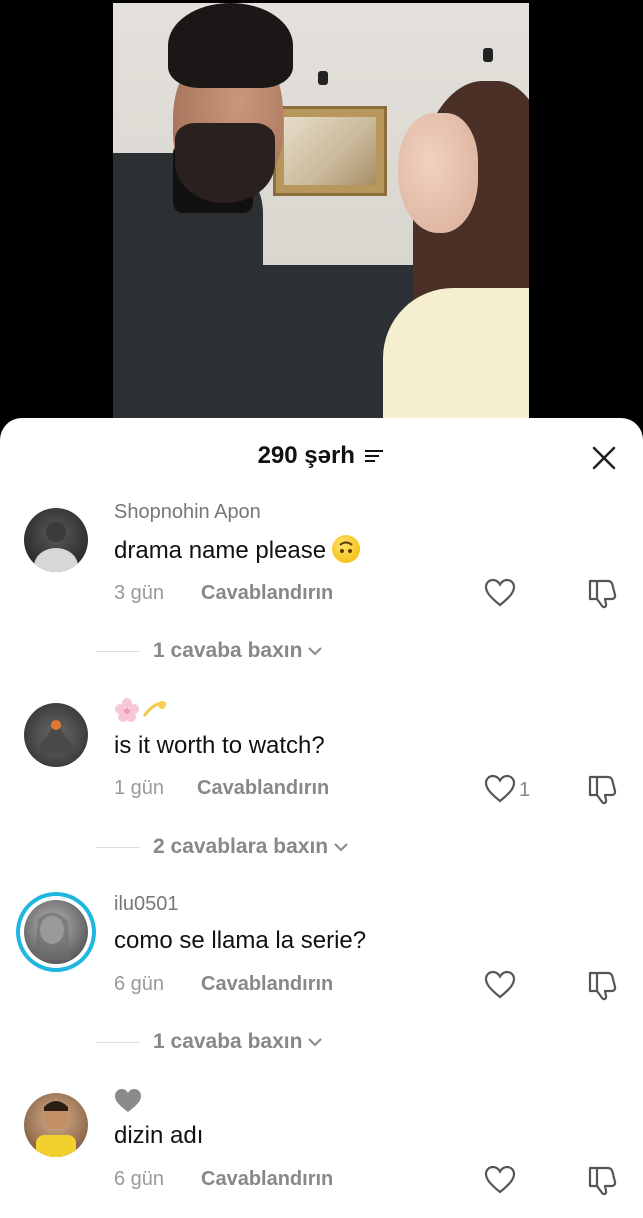 The width and height of the screenshot is (643, 1218). What do you see at coordinates (219, 745) in the screenshot?
I see `comment-text: is it worth to watch?` at bounding box center [219, 745].